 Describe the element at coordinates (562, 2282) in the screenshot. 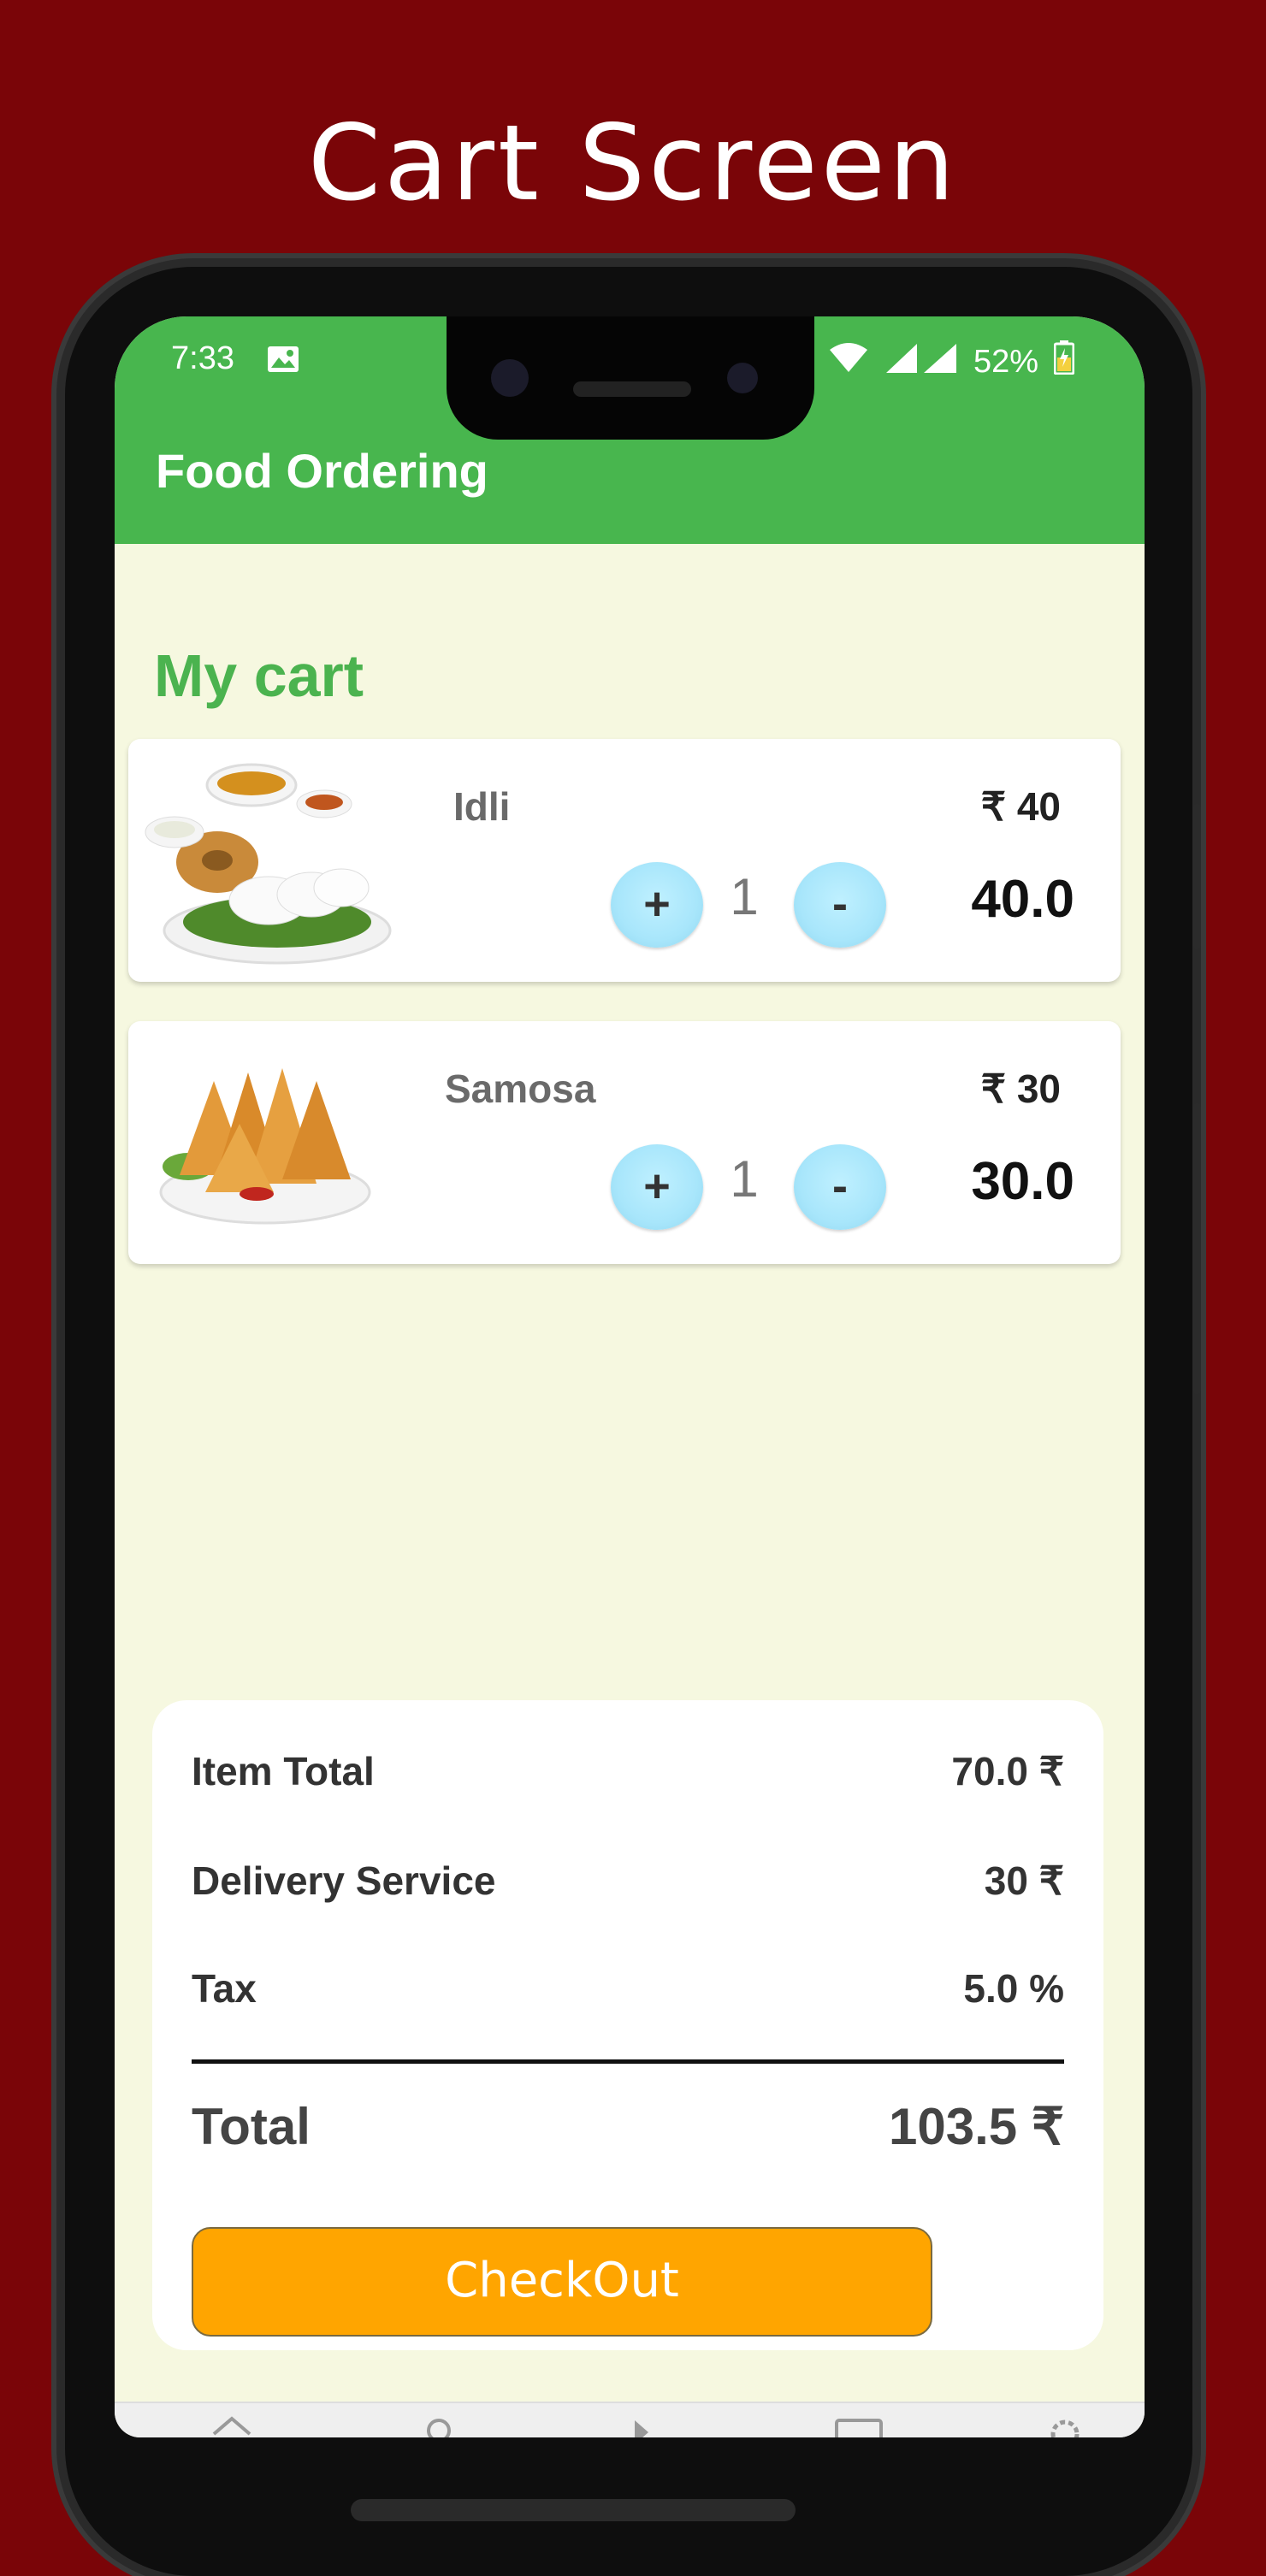

I see `checkout-button: CheckOut` at that location.